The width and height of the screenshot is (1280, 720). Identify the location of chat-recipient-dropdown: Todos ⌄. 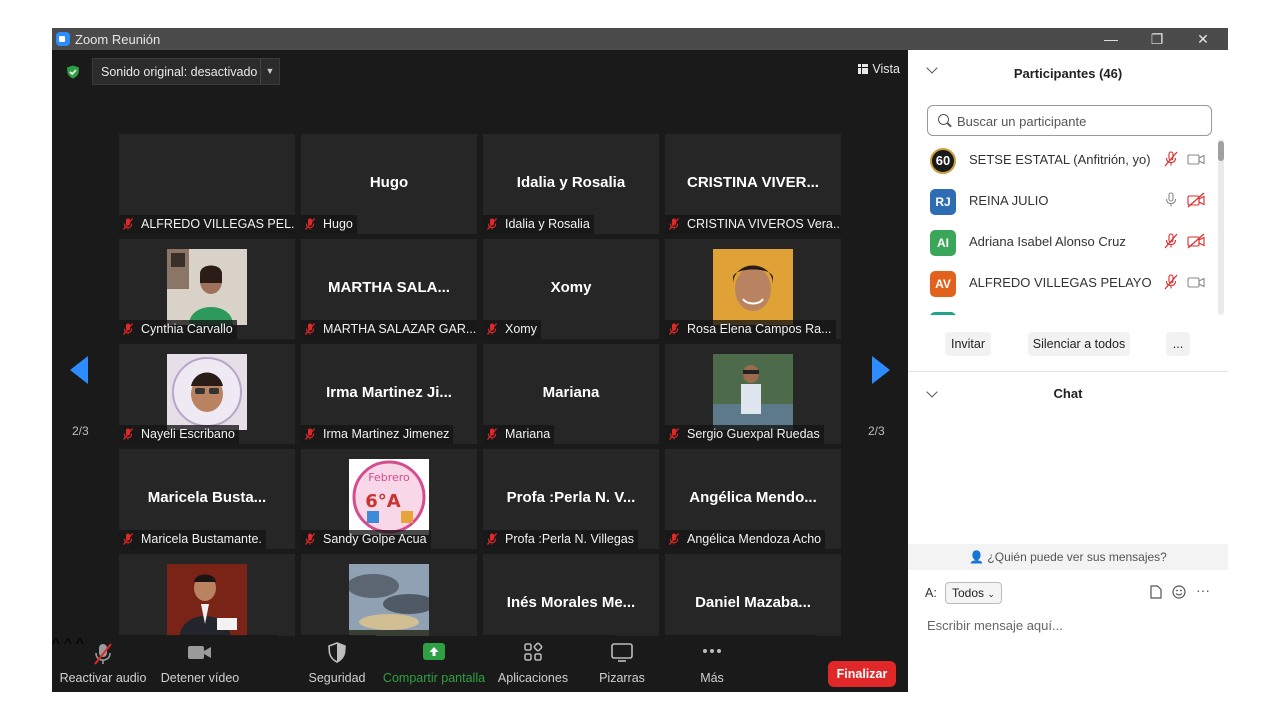
(973, 593).